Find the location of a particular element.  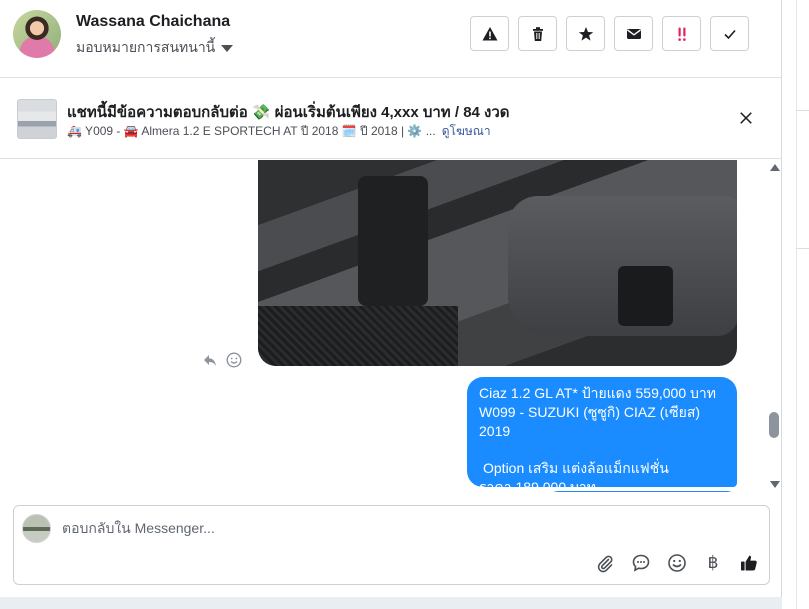

star-button is located at coordinates (585, 33).